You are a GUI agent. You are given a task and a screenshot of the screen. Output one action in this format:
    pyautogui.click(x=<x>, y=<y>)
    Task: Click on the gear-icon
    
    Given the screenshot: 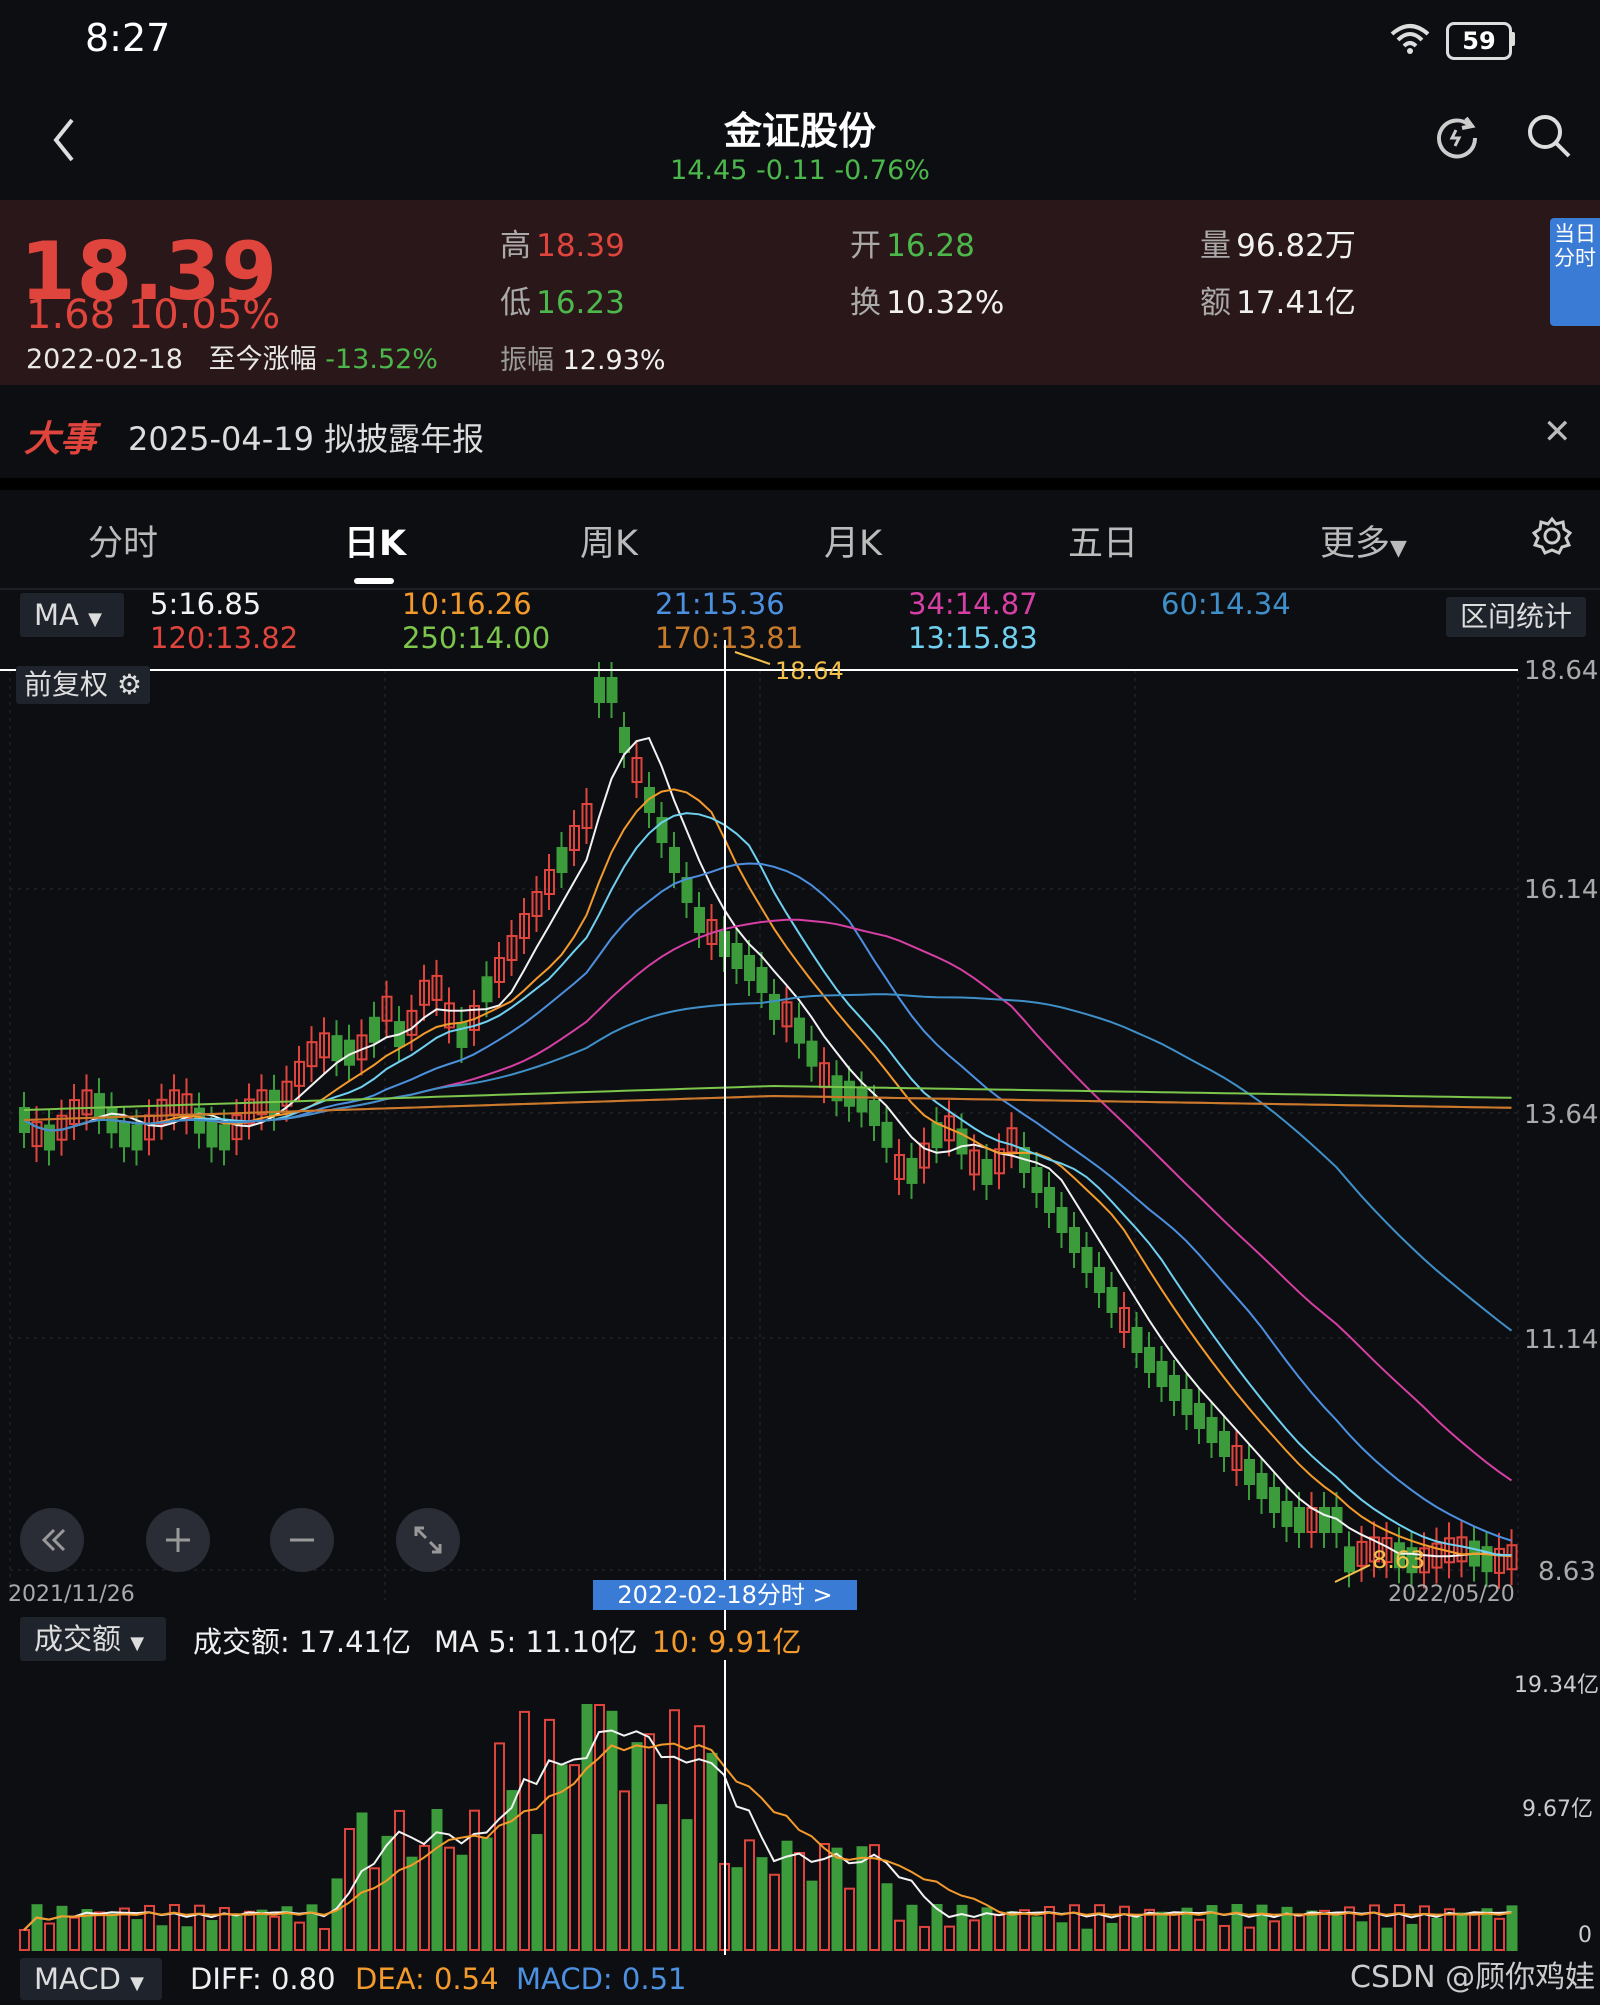 What is the action you would take?
    pyautogui.click(x=1552, y=536)
    